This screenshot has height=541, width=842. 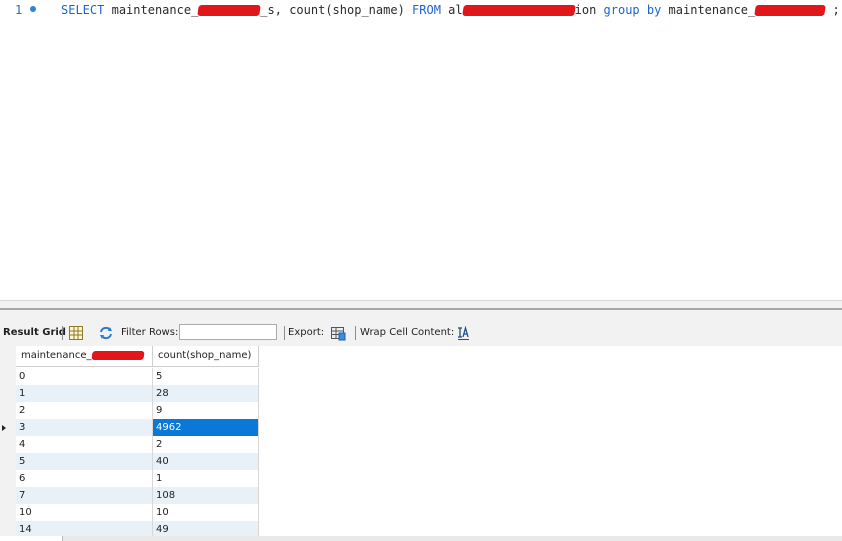 What do you see at coordinates (347, 10) in the screenshot?
I see `count-expression: count(shop_name)` at bounding box center [347, 10].